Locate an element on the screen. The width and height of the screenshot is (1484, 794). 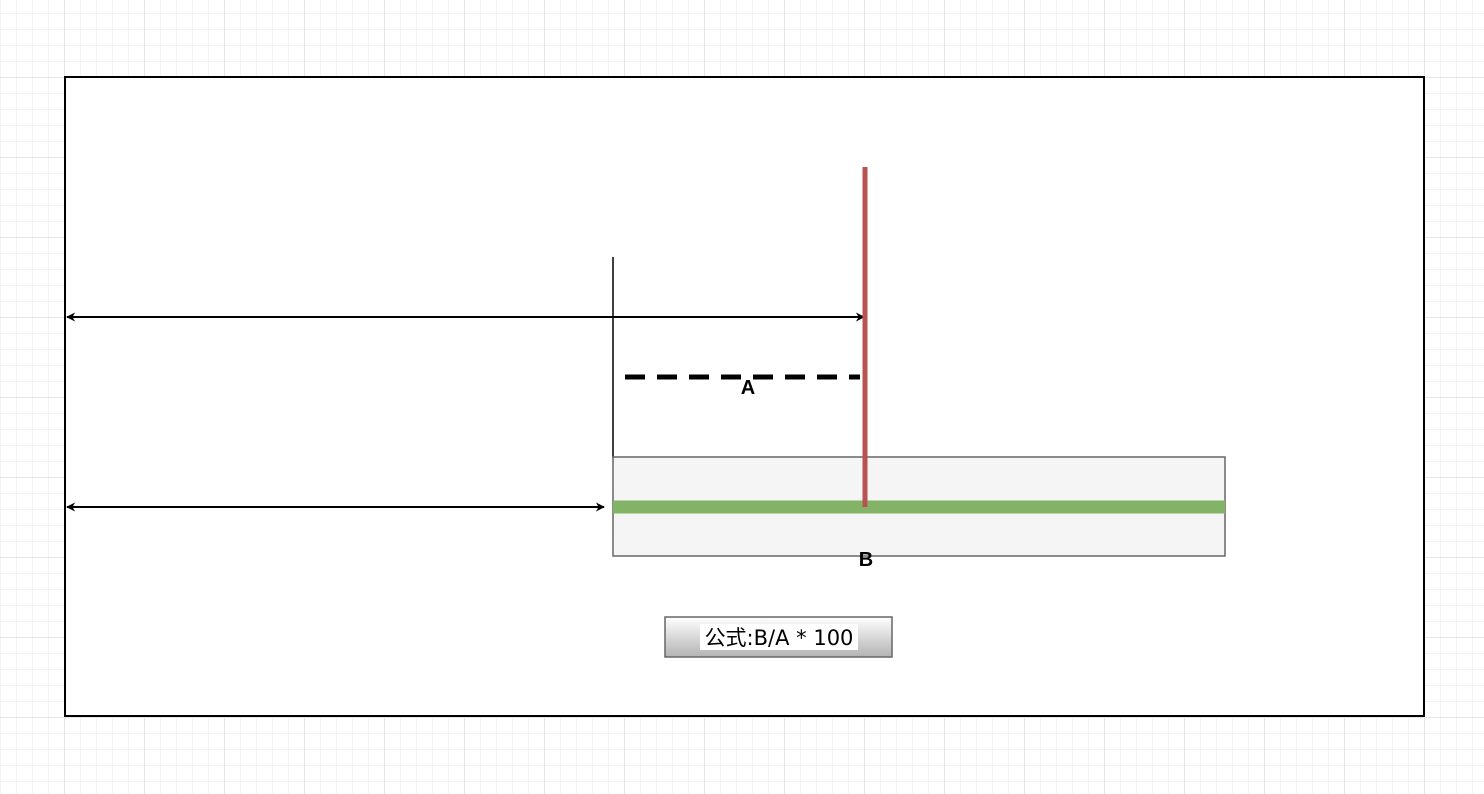
formula-box: 公式:B/A * 100 is located at coordinates (778, 637).